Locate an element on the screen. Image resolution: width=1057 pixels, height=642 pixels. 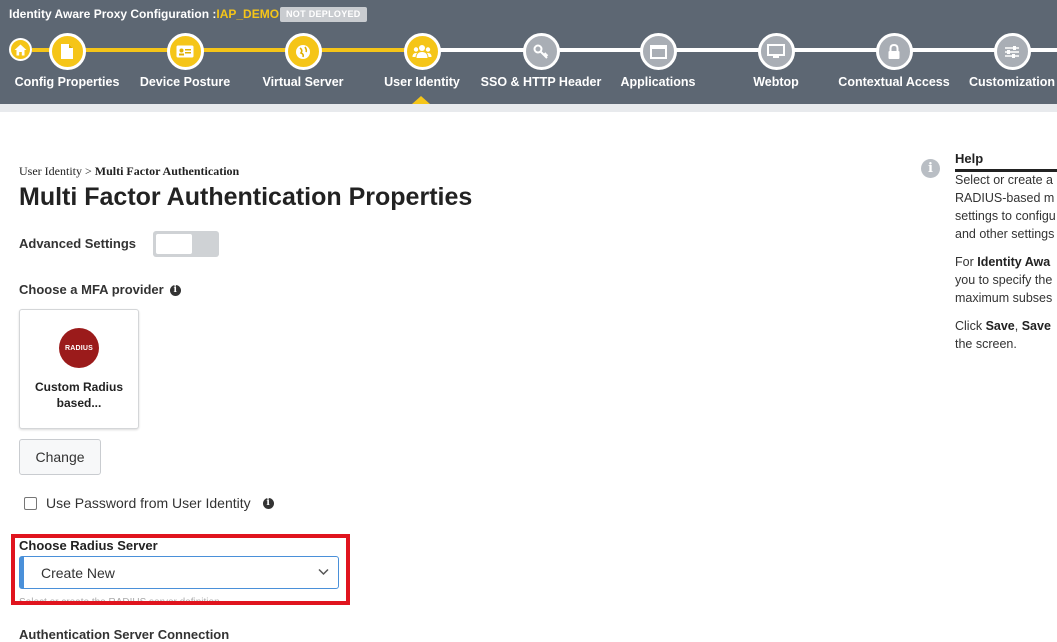
key-icon is located at coordinates (541, 51).